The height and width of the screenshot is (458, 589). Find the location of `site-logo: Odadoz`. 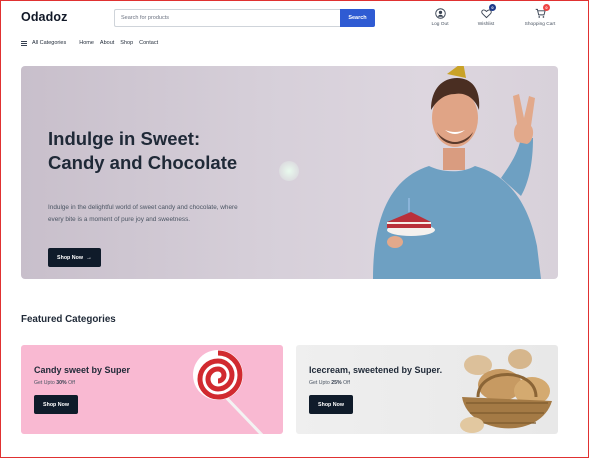

site-logo: Odadoz is located at coordinates (44, 17).